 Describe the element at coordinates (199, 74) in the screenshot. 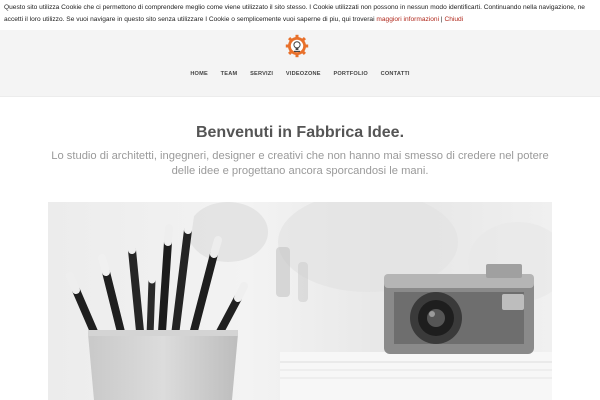

I see `nav-item-home: HOME` at that location.